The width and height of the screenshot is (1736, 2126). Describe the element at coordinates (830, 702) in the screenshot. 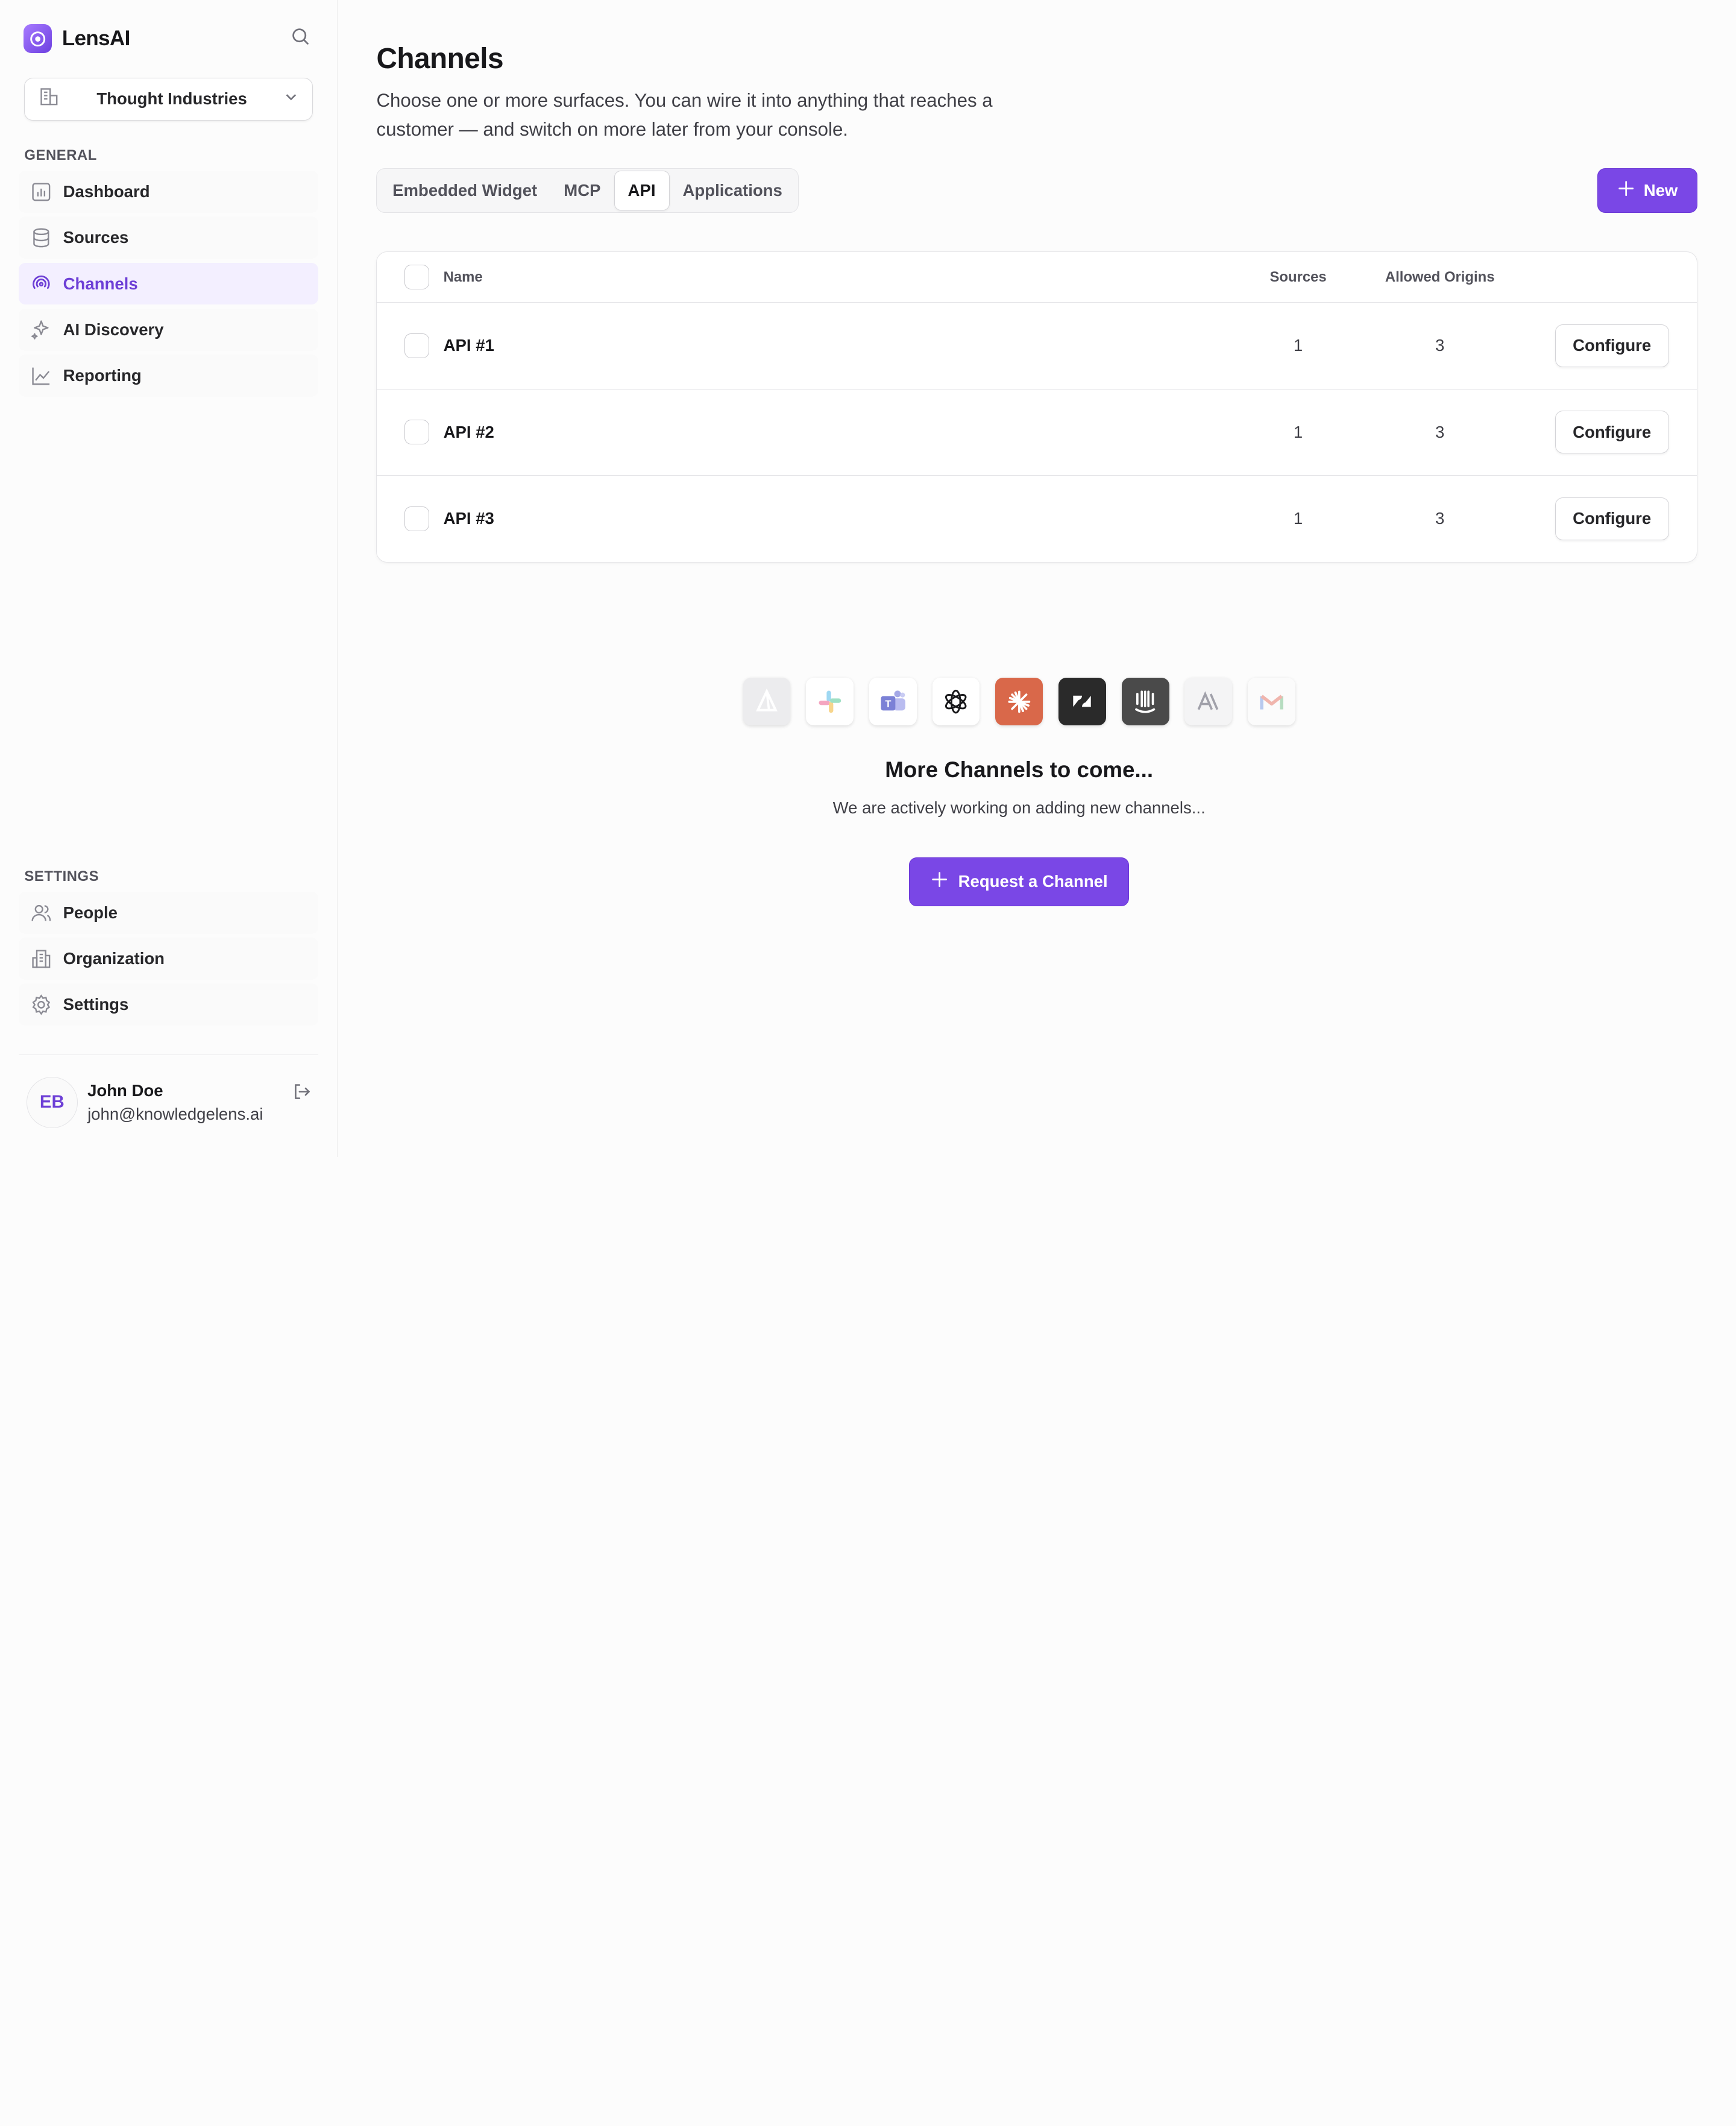

I see `slack-icon` at that location.